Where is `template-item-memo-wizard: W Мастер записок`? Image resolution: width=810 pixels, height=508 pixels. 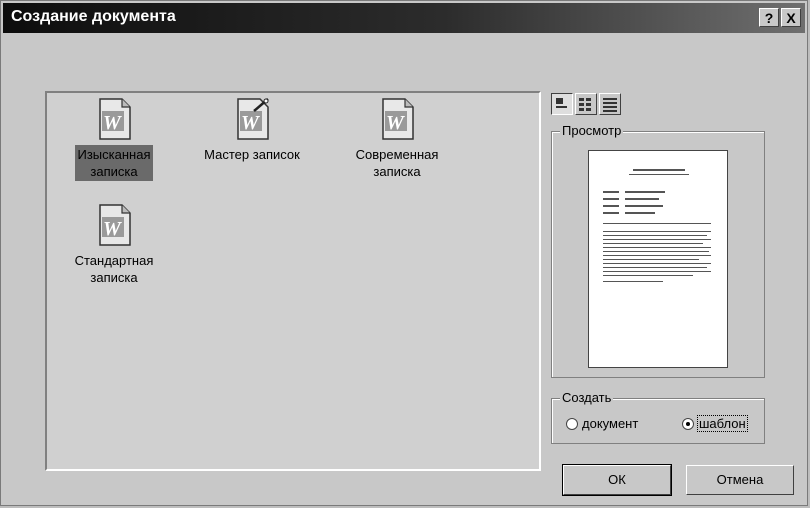
template-item-memo-wizard: W Мастер записок is located at coordinates (252, 130).